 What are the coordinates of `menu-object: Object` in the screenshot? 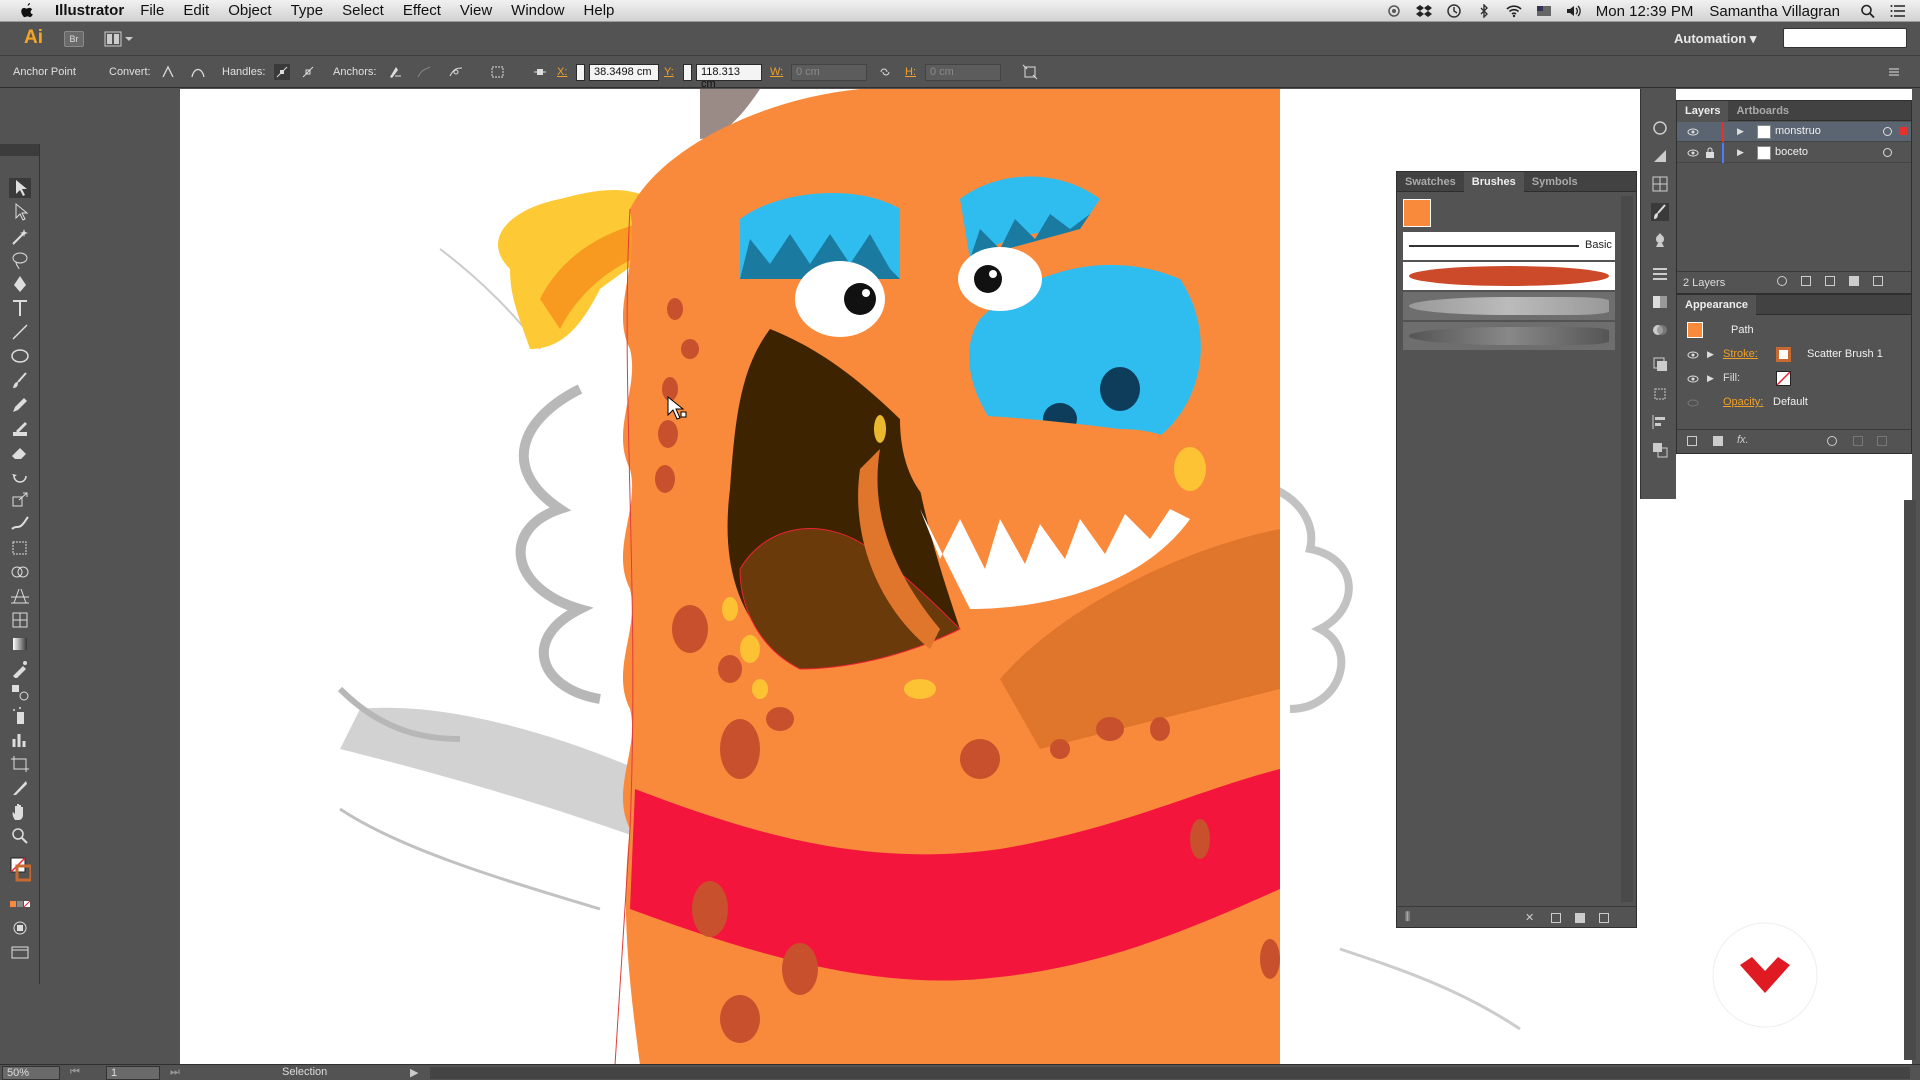 It's located at (249, 10).